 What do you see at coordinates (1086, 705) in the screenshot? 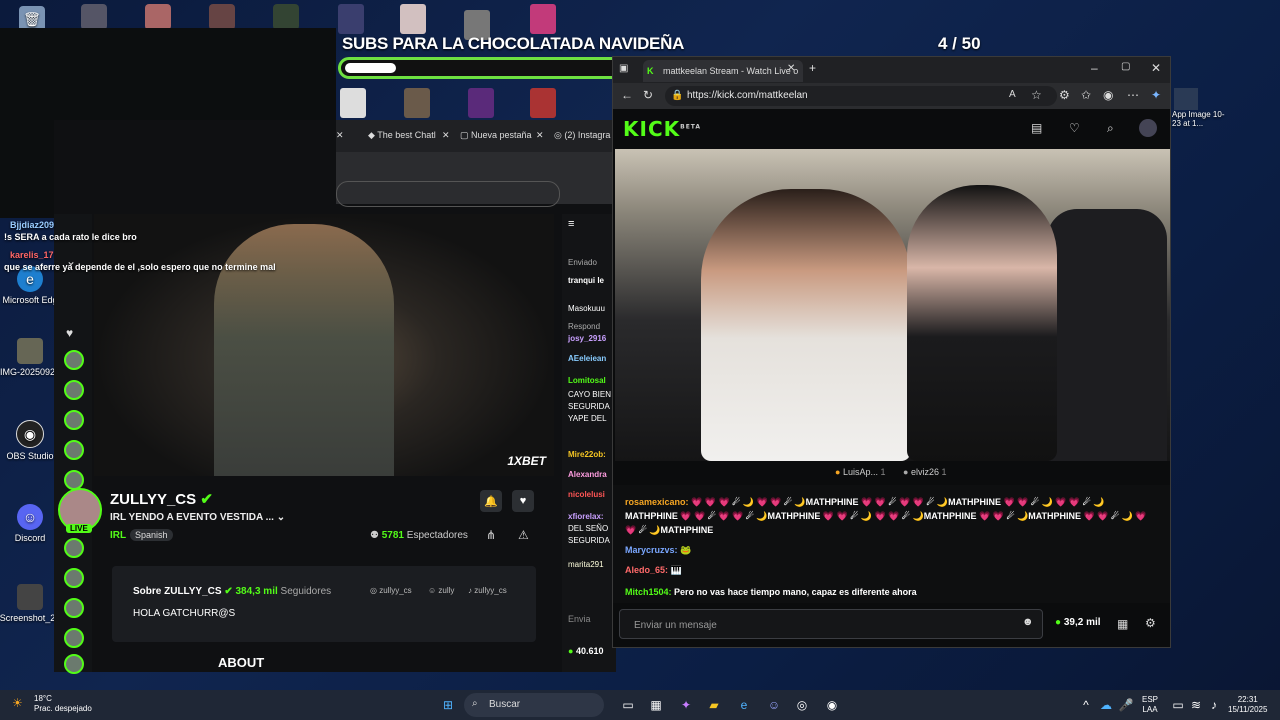
I see `chevron-up-icon: ^` at bounding box center [1086, 705].